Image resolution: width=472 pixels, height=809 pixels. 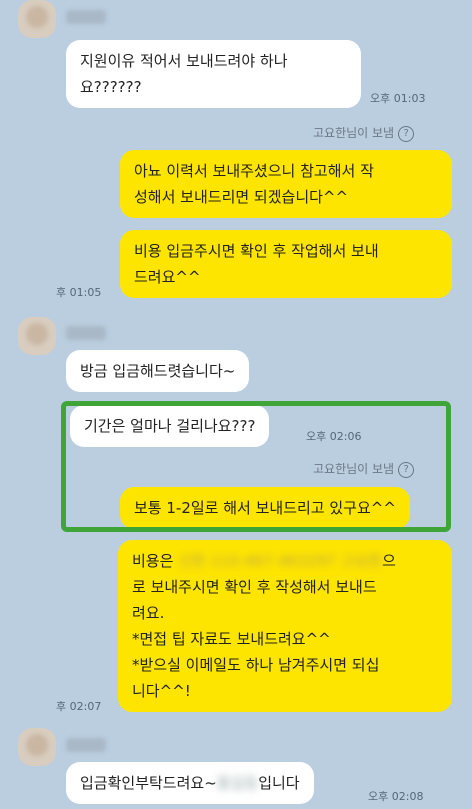 What do you see at coordinates (286, 264) in the screenshot?
I see `chat-bubble-sent: 비용 입금주시면 확인 후 작업해서 보내 드려요^^` at bounding box center [286, 264].